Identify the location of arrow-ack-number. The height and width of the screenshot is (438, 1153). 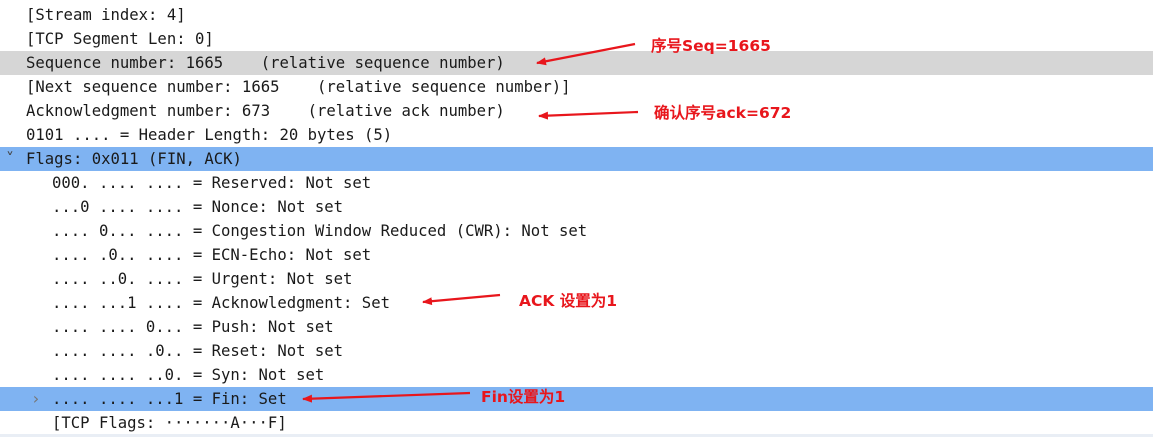
(588, 115).